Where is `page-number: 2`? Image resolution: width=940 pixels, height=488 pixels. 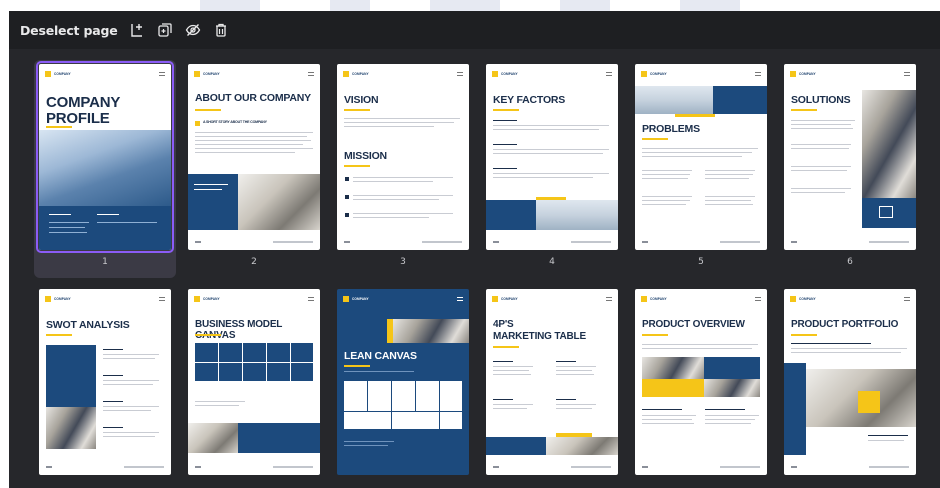 page-number: 2 is located at coordinates (254, 262).